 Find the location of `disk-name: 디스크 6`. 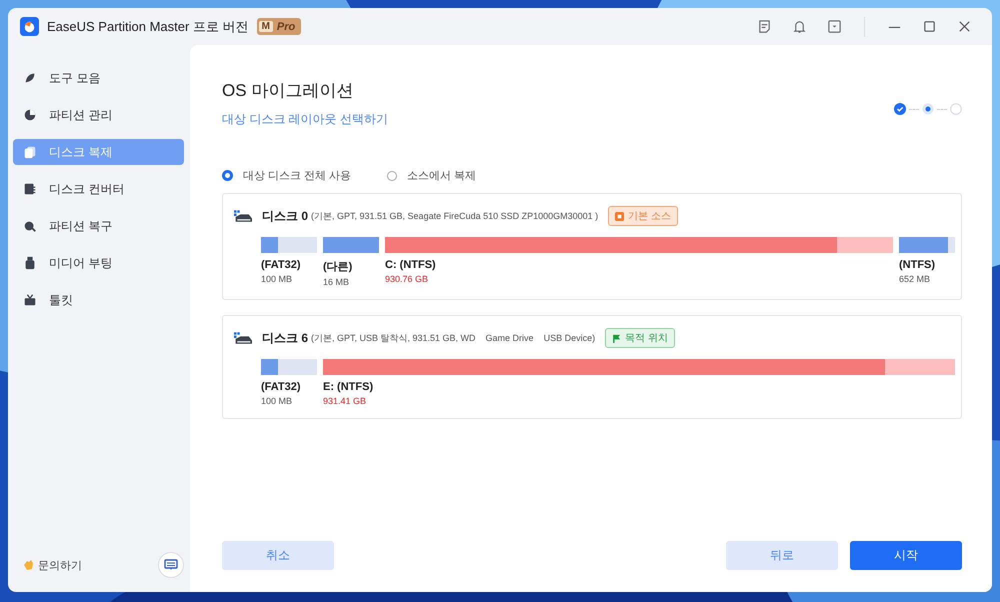

disk-name: 디스크 6 is located at coordinates (285, 338).